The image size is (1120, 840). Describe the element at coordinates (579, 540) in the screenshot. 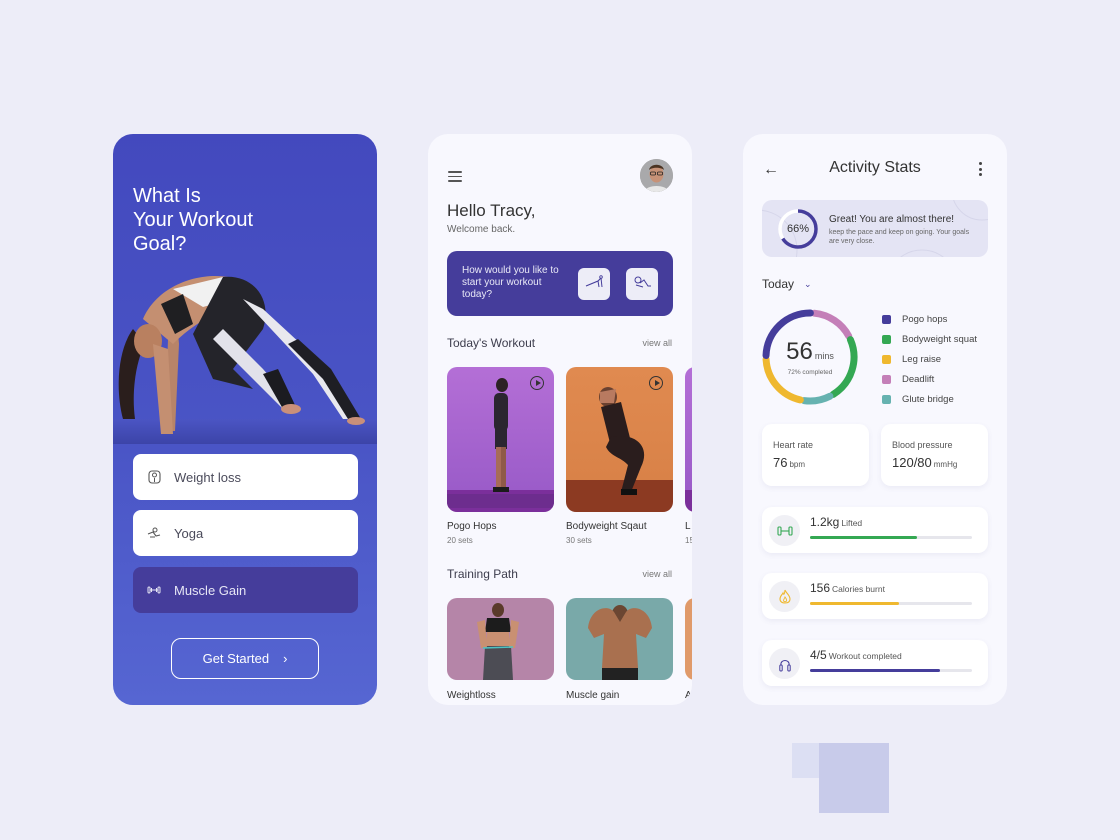

I see `workout-sets: 30 sets` at that location.